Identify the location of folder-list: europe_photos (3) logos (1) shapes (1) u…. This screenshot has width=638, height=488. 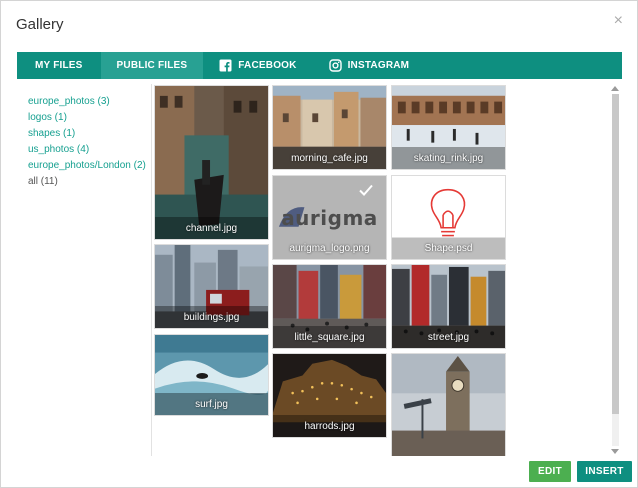
(88, 142).